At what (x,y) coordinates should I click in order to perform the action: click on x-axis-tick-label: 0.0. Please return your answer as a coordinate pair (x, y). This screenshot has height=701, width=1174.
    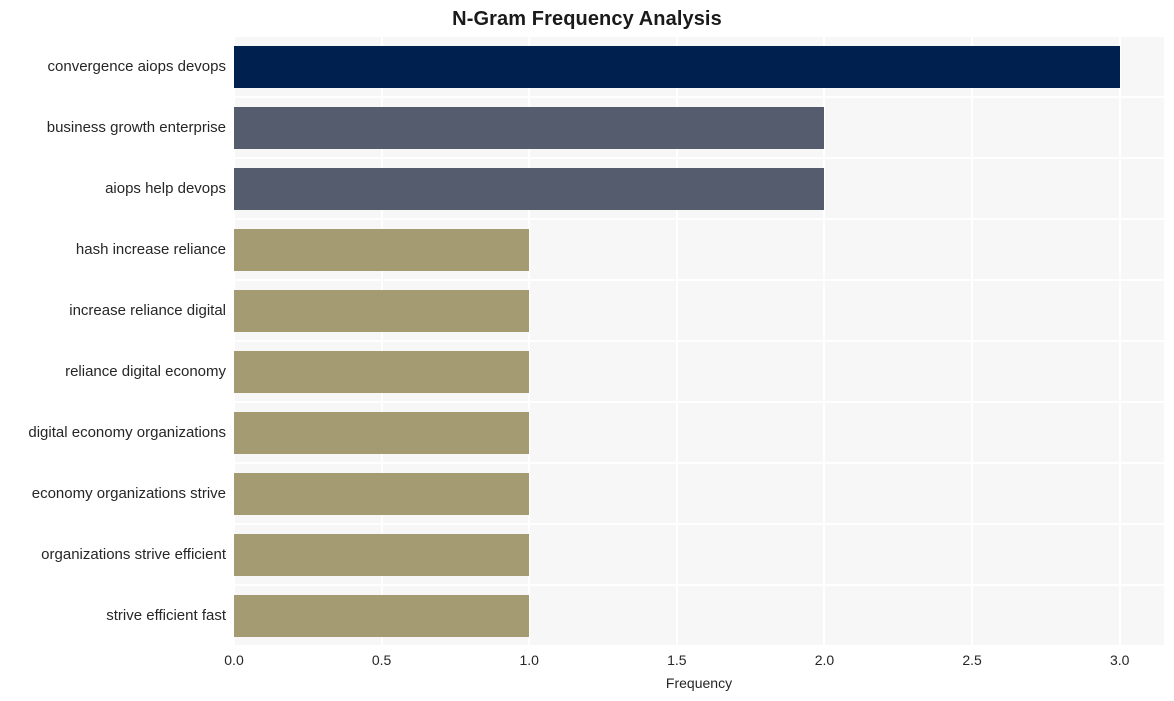
    Looking at the image, I should click on (234, 660).